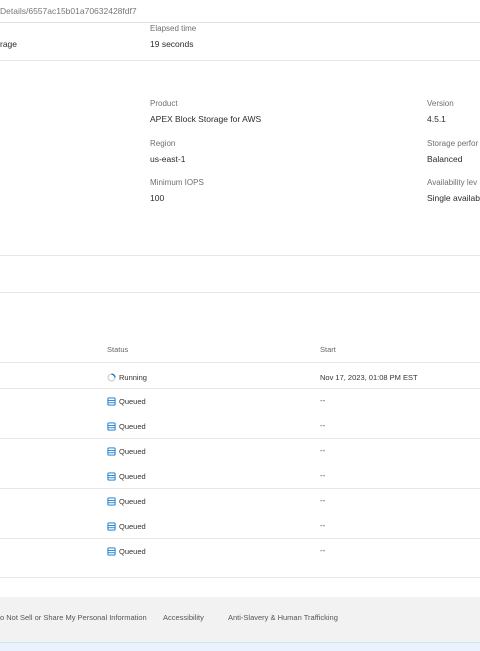  Describe the element at coordinates (164, 103) in the screenshot. I see `product-label: Product` at that location.